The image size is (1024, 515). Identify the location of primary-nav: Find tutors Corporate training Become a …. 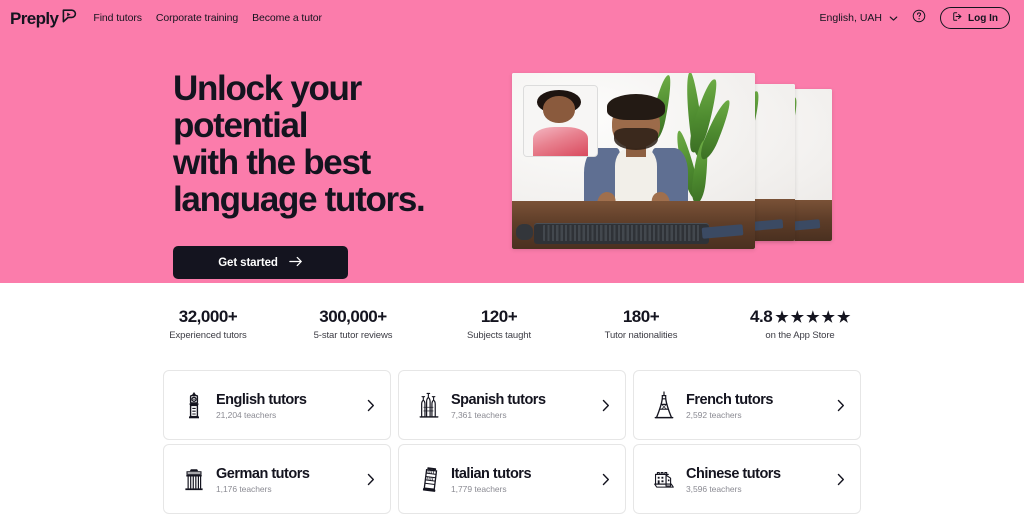
(207, 18).